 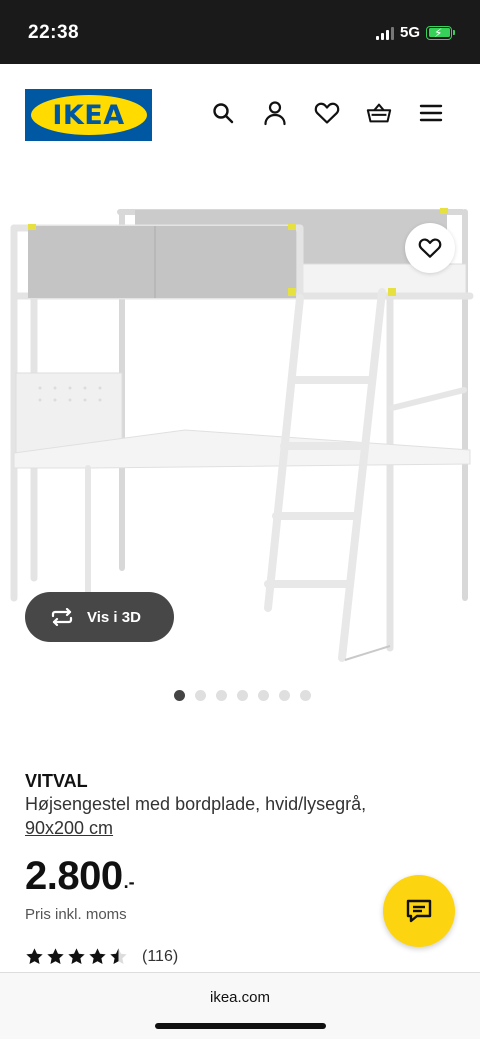 I want to click on logo-oval: IKEA, so click(x=88, y=115).